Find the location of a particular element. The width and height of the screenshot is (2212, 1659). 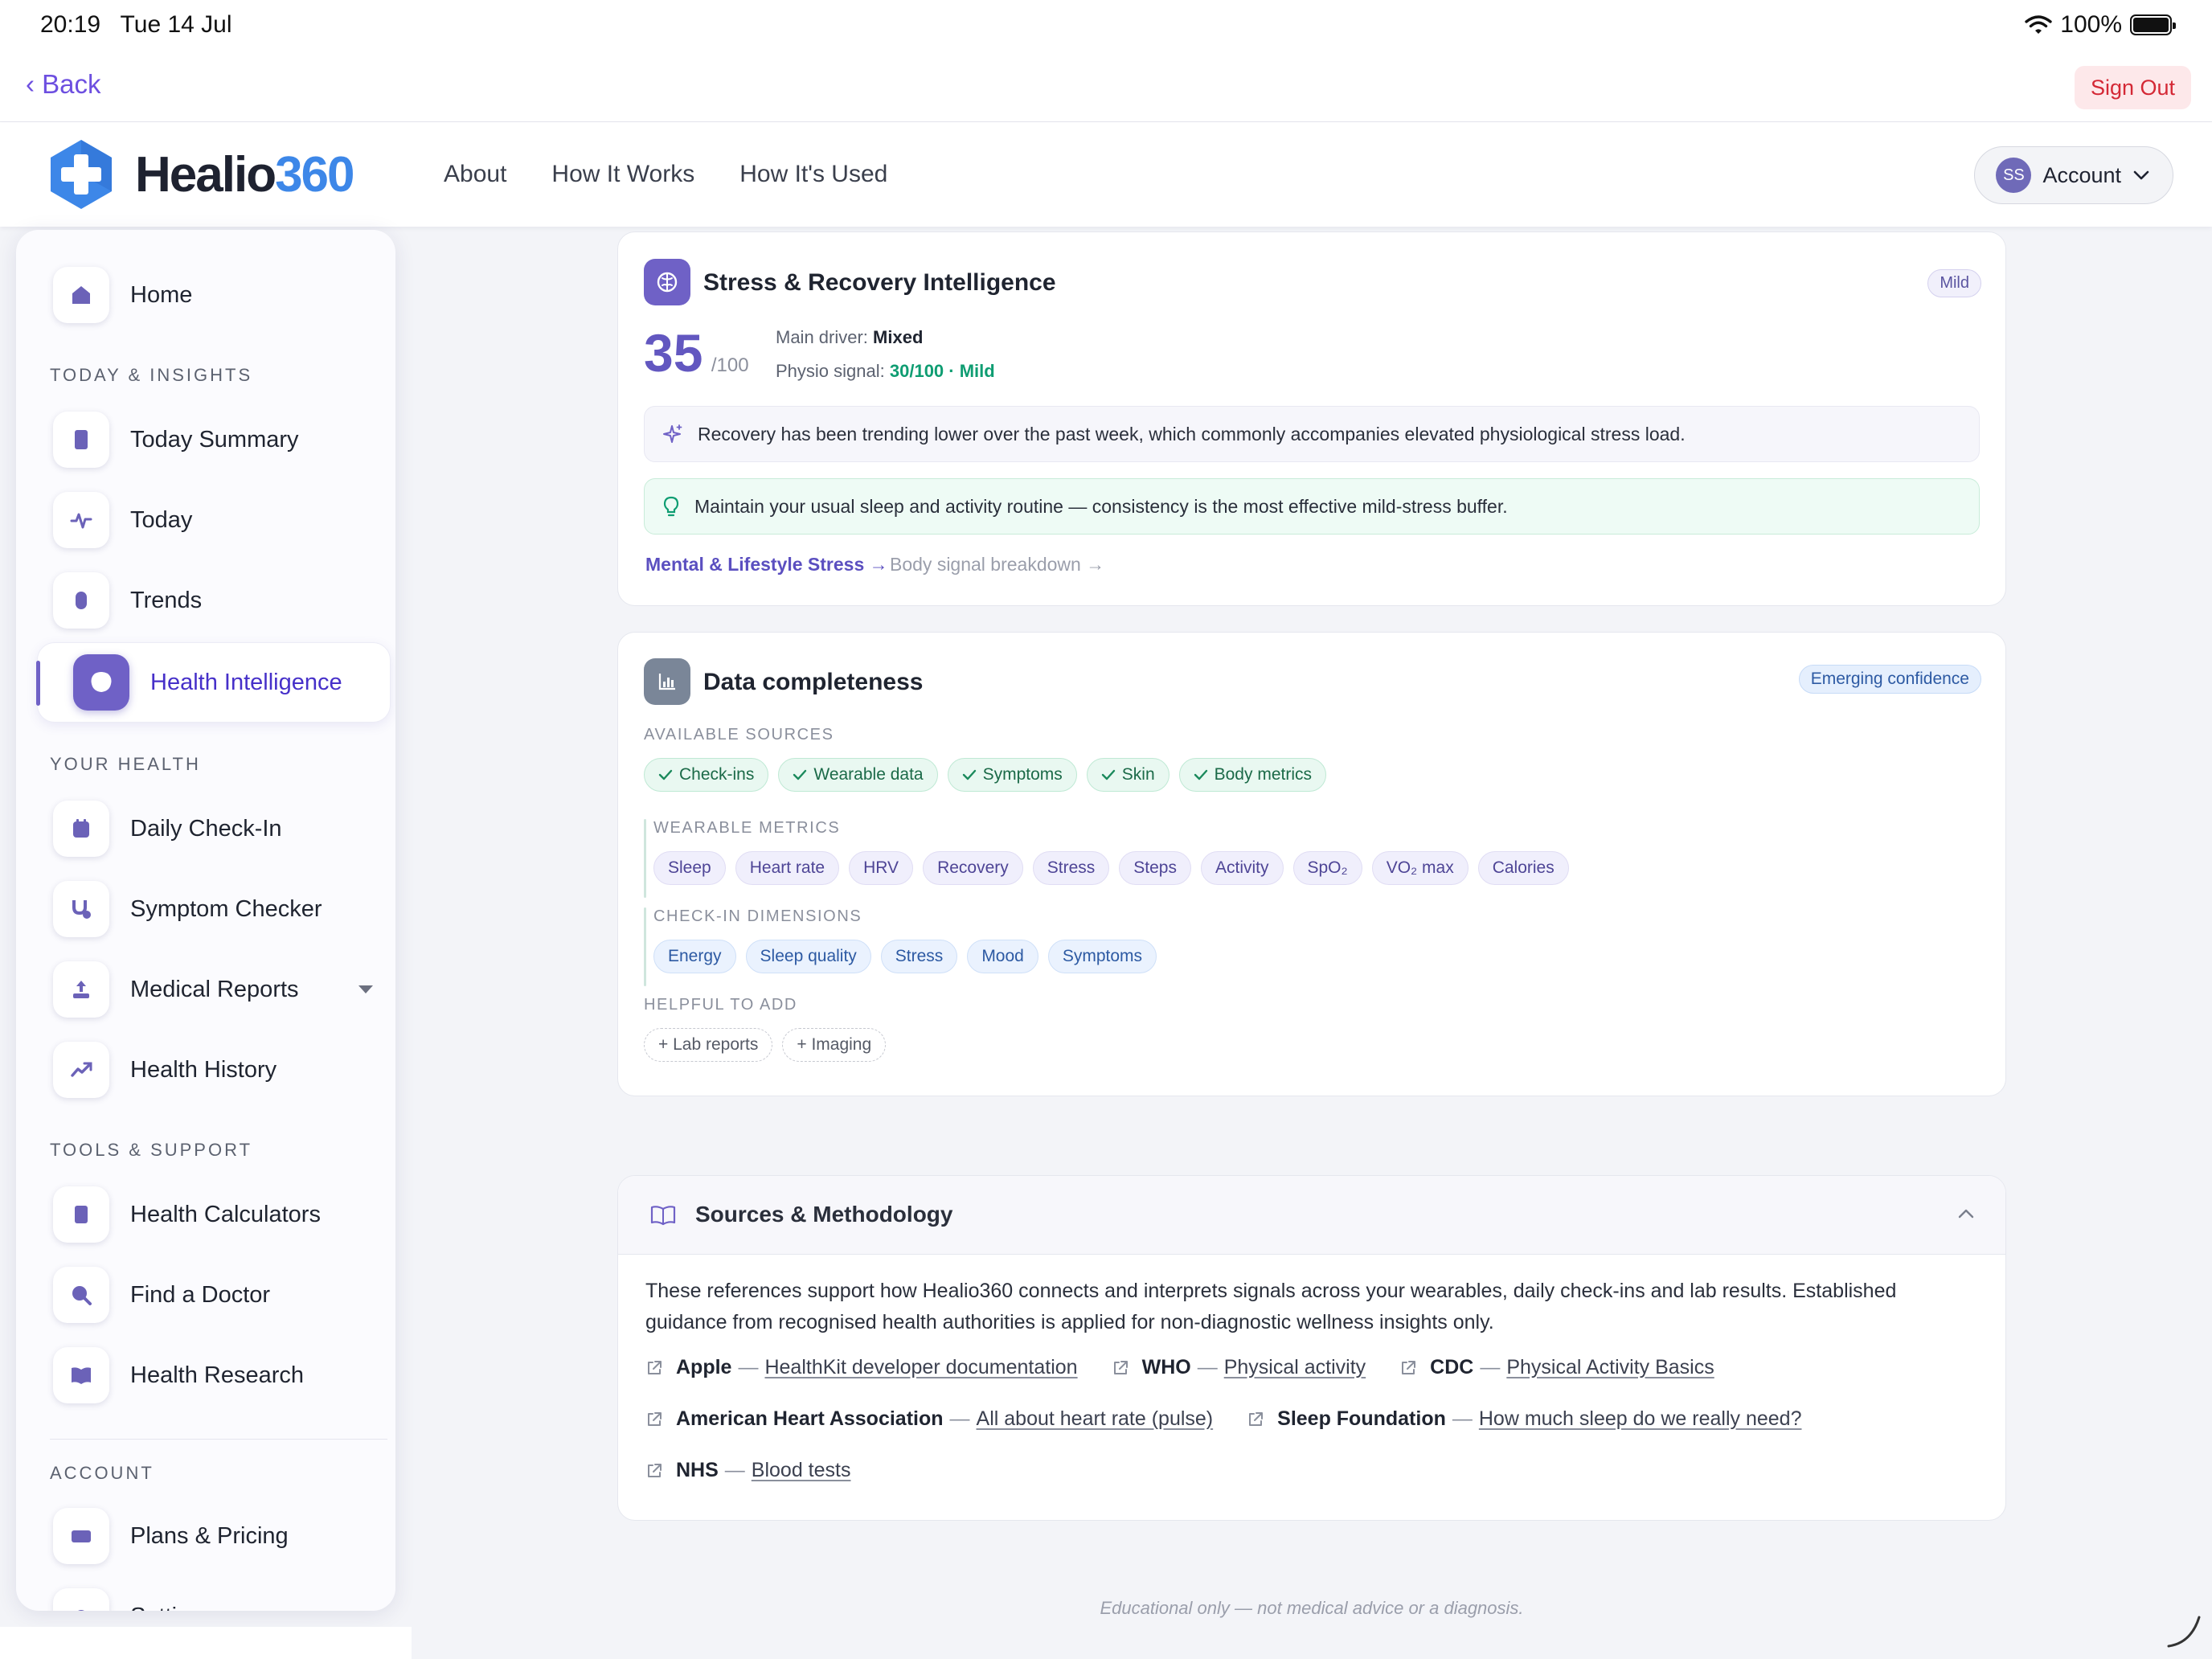

sidebar-item-daily-check-in: Daily Check-In is located at coordinates (214, 828).